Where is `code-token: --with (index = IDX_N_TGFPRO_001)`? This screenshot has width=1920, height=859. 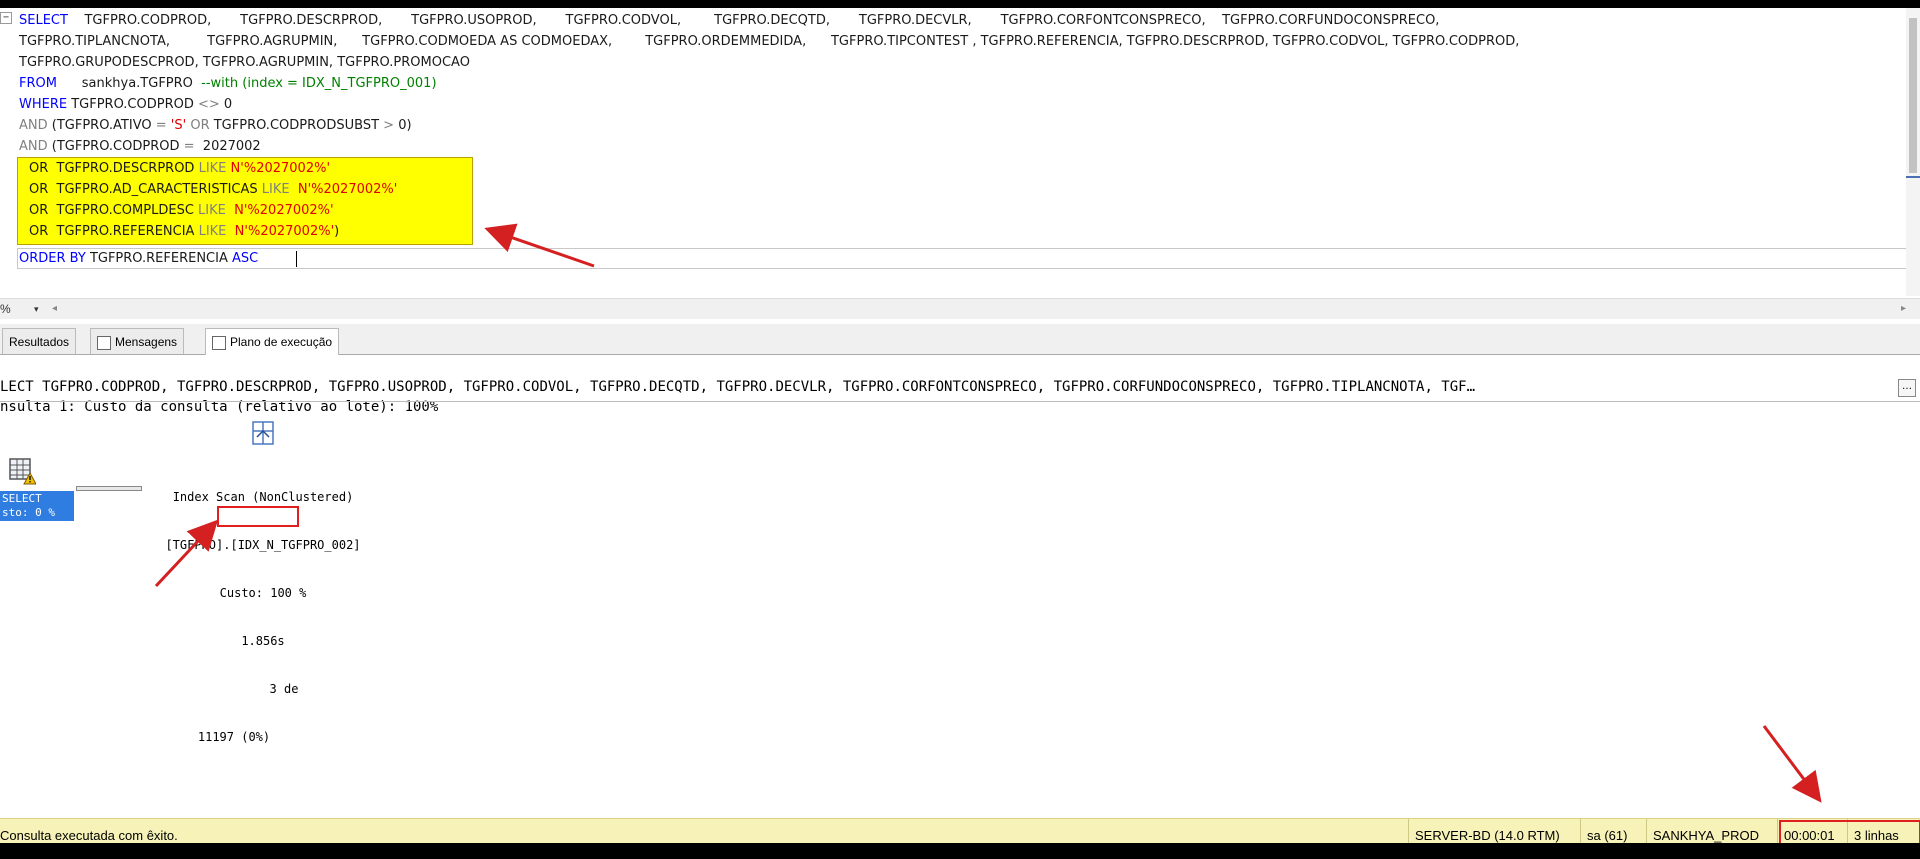 code-token: --with (index = IDX_N_TGFPRO_001) is located at coordinates (319, 83).